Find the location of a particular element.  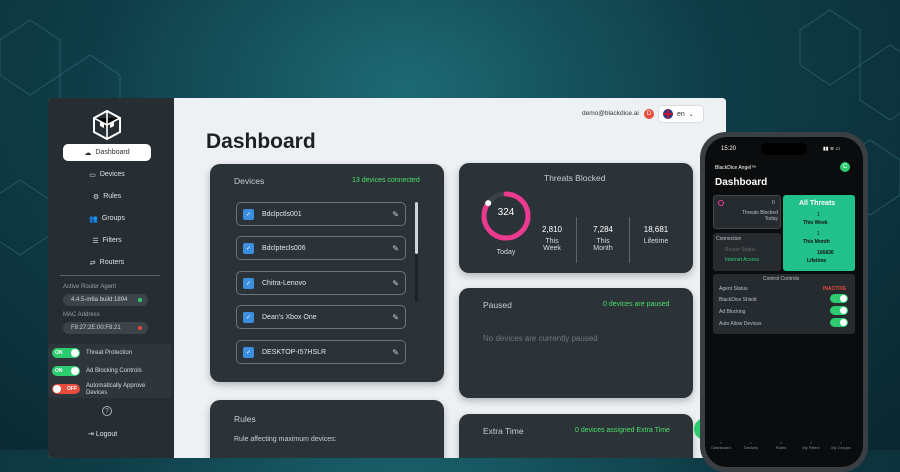

toggle-knob is located at coordinates (57, 389).